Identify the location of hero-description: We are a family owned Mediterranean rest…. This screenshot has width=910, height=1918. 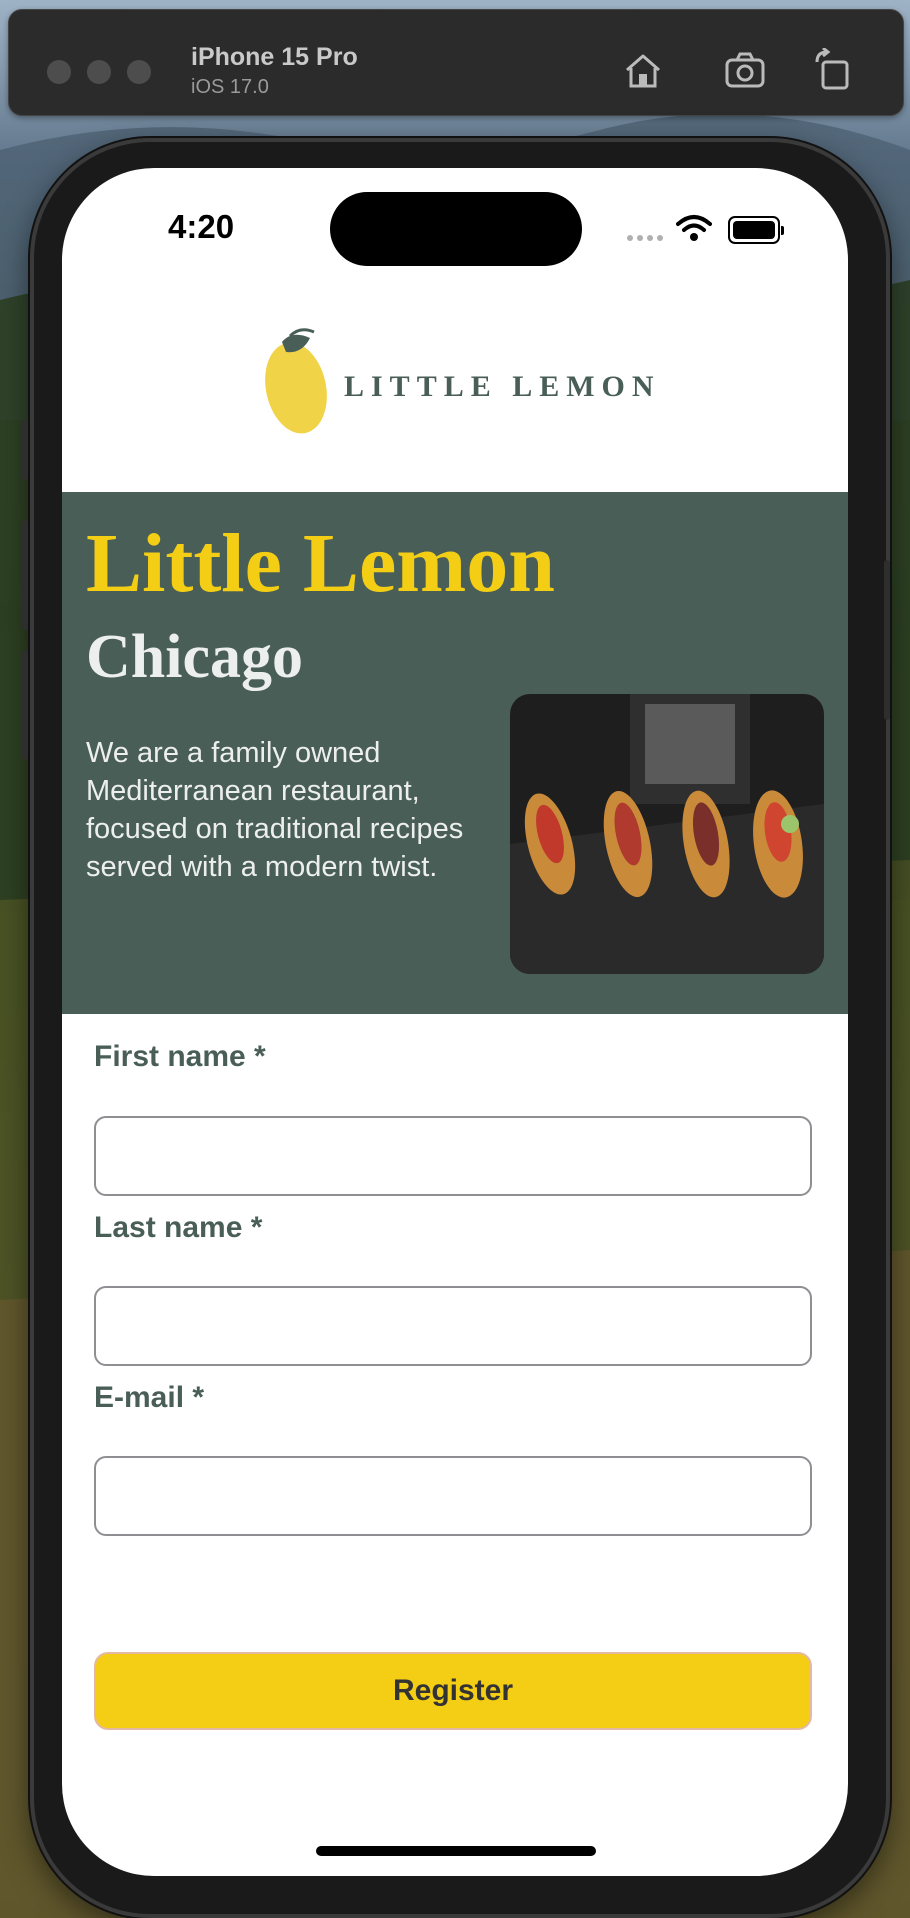
(275, 810).